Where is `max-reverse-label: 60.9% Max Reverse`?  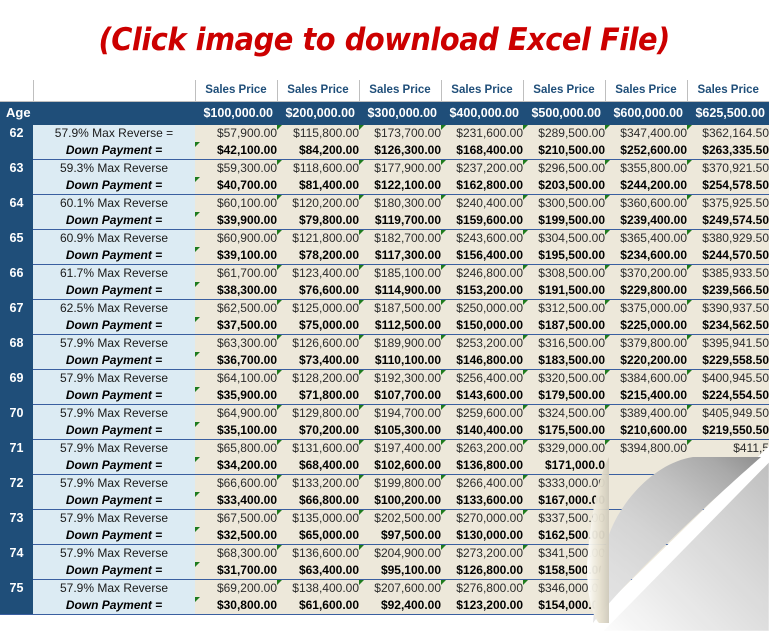 max-reverse-label: 60.9% Max Reverse is located at coordinates (114, 238).